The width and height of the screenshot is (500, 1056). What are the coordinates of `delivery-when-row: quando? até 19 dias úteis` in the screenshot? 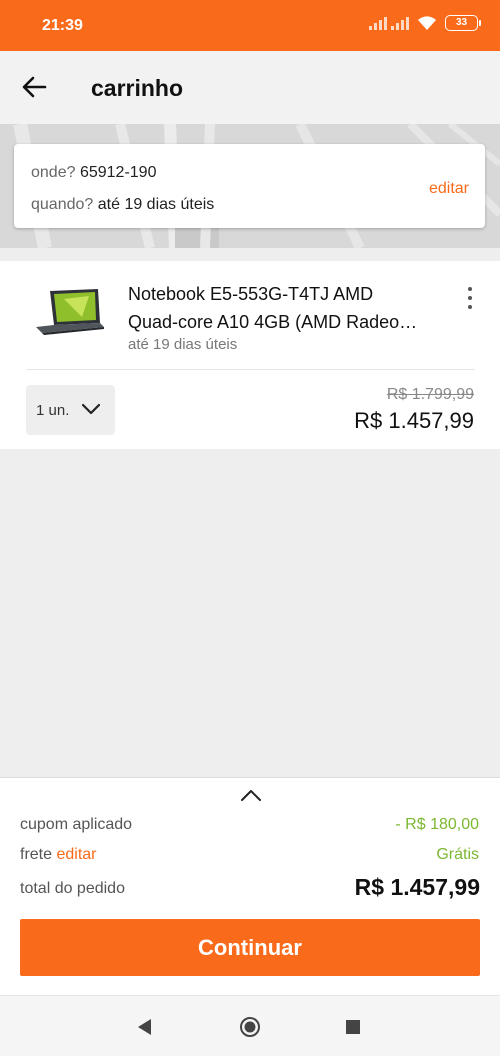 It's located at (122, 205).